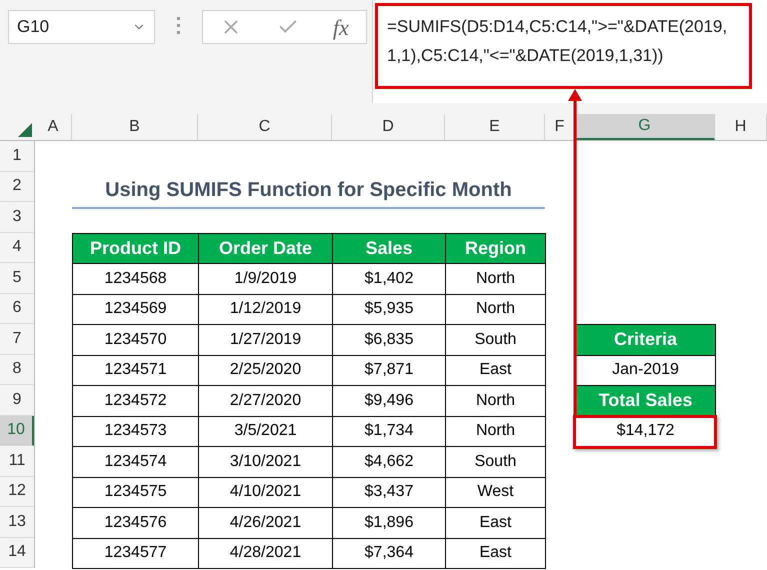 This screenshot has width=767, height=570. What do you see at coordinates (17, 278) in the screenshot?
I see `row-header: 5` at bounding box center [17, 278].